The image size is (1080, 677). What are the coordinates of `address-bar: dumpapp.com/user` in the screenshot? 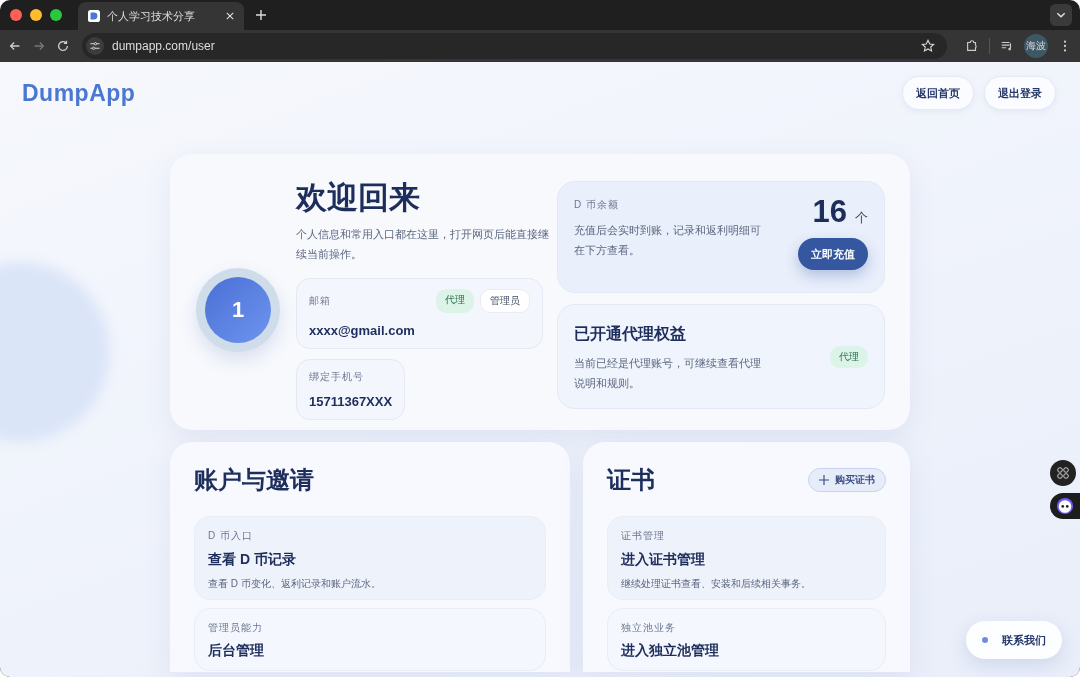 It's located at (514, 46).